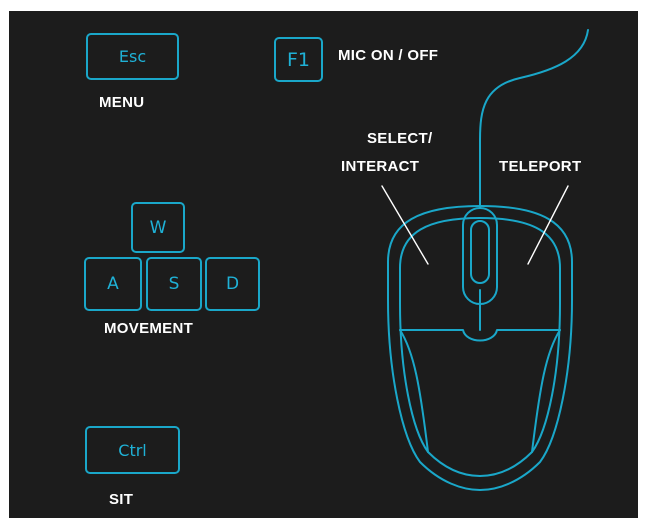  Describe the element at coordinates (480, 335) in the screenshot. I see `button-divider` at that location.